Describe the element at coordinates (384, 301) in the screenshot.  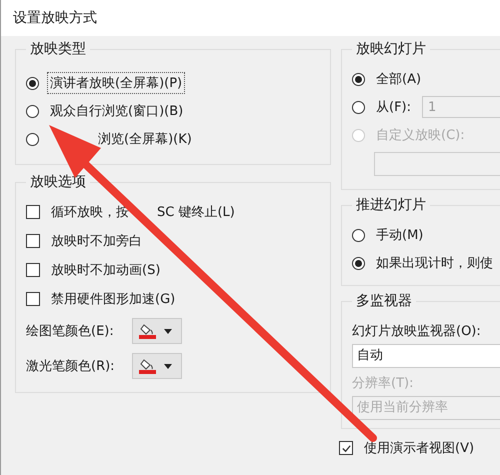
I see `group-title: 多监视器` at that location.